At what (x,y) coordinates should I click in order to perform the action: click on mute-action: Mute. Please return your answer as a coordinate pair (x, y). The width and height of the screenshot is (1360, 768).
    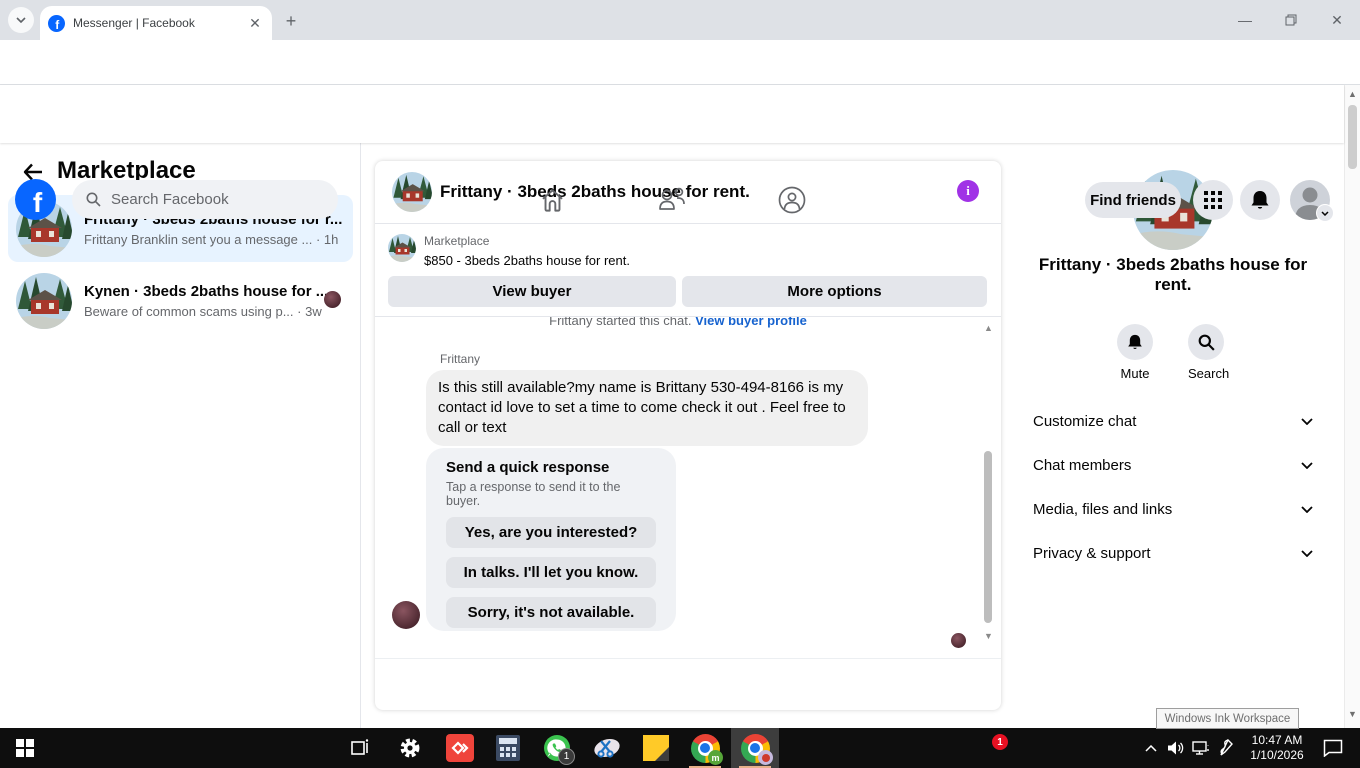
    Looking at the image, I should click on (1135, 352).